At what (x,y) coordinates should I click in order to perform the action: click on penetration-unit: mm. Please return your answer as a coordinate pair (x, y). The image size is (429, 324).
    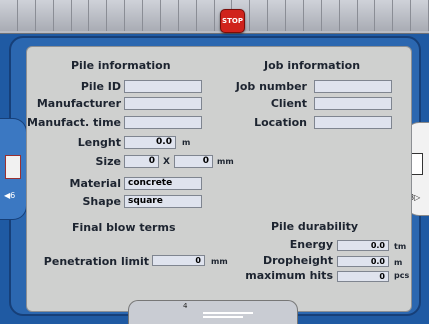
    Looking at the image, I should click on (219, 261).